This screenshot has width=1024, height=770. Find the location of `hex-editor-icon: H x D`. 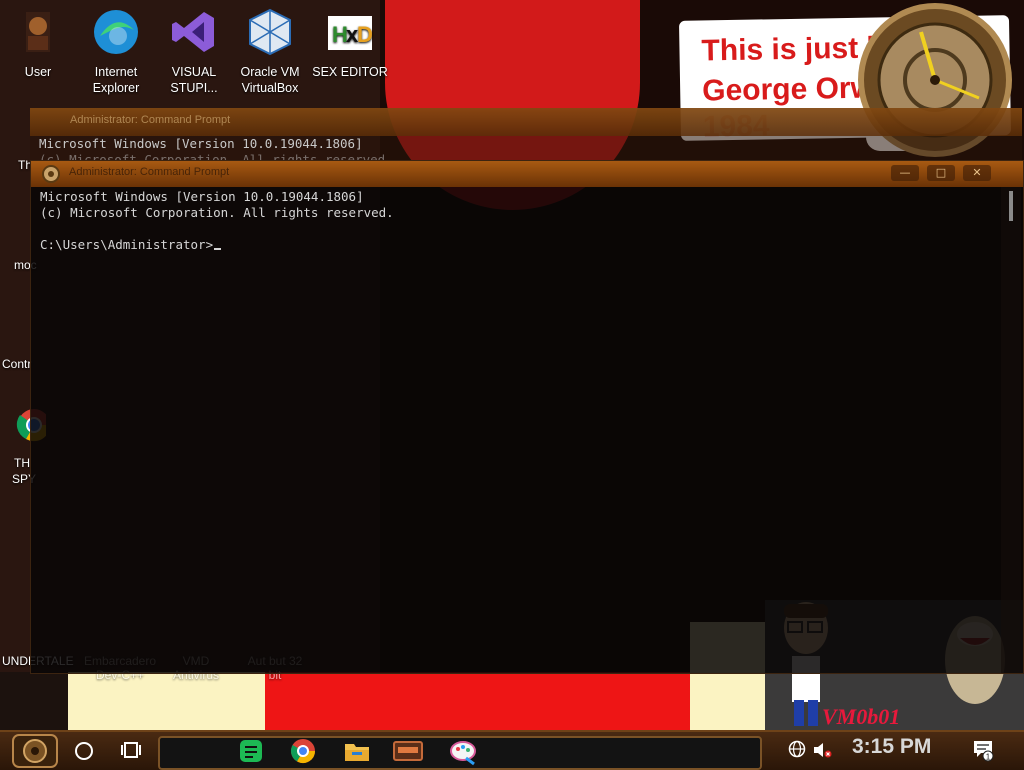

hex-editor-icon: H x D is located at coordinates (350, 33).